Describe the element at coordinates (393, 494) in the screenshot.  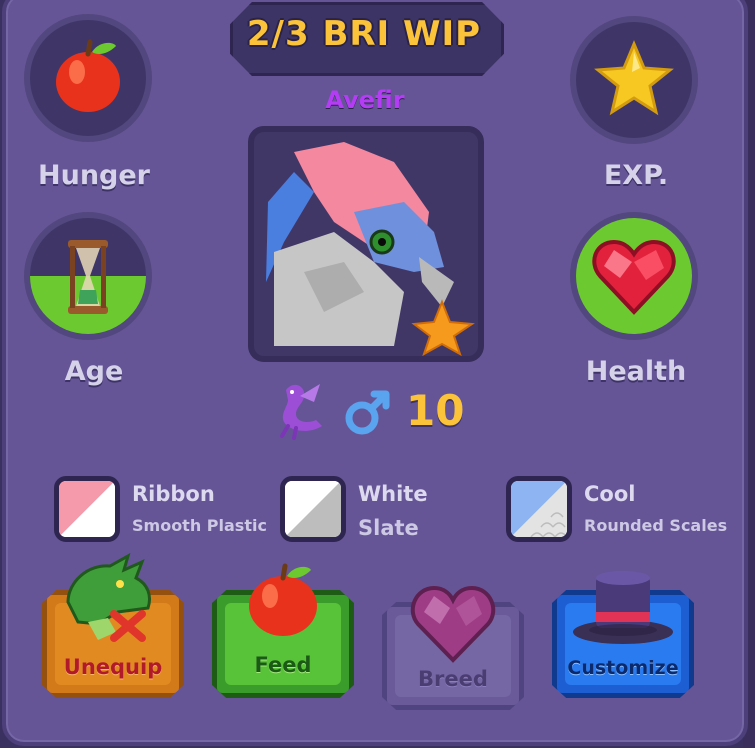
I see `color-name-2: White` at that location.